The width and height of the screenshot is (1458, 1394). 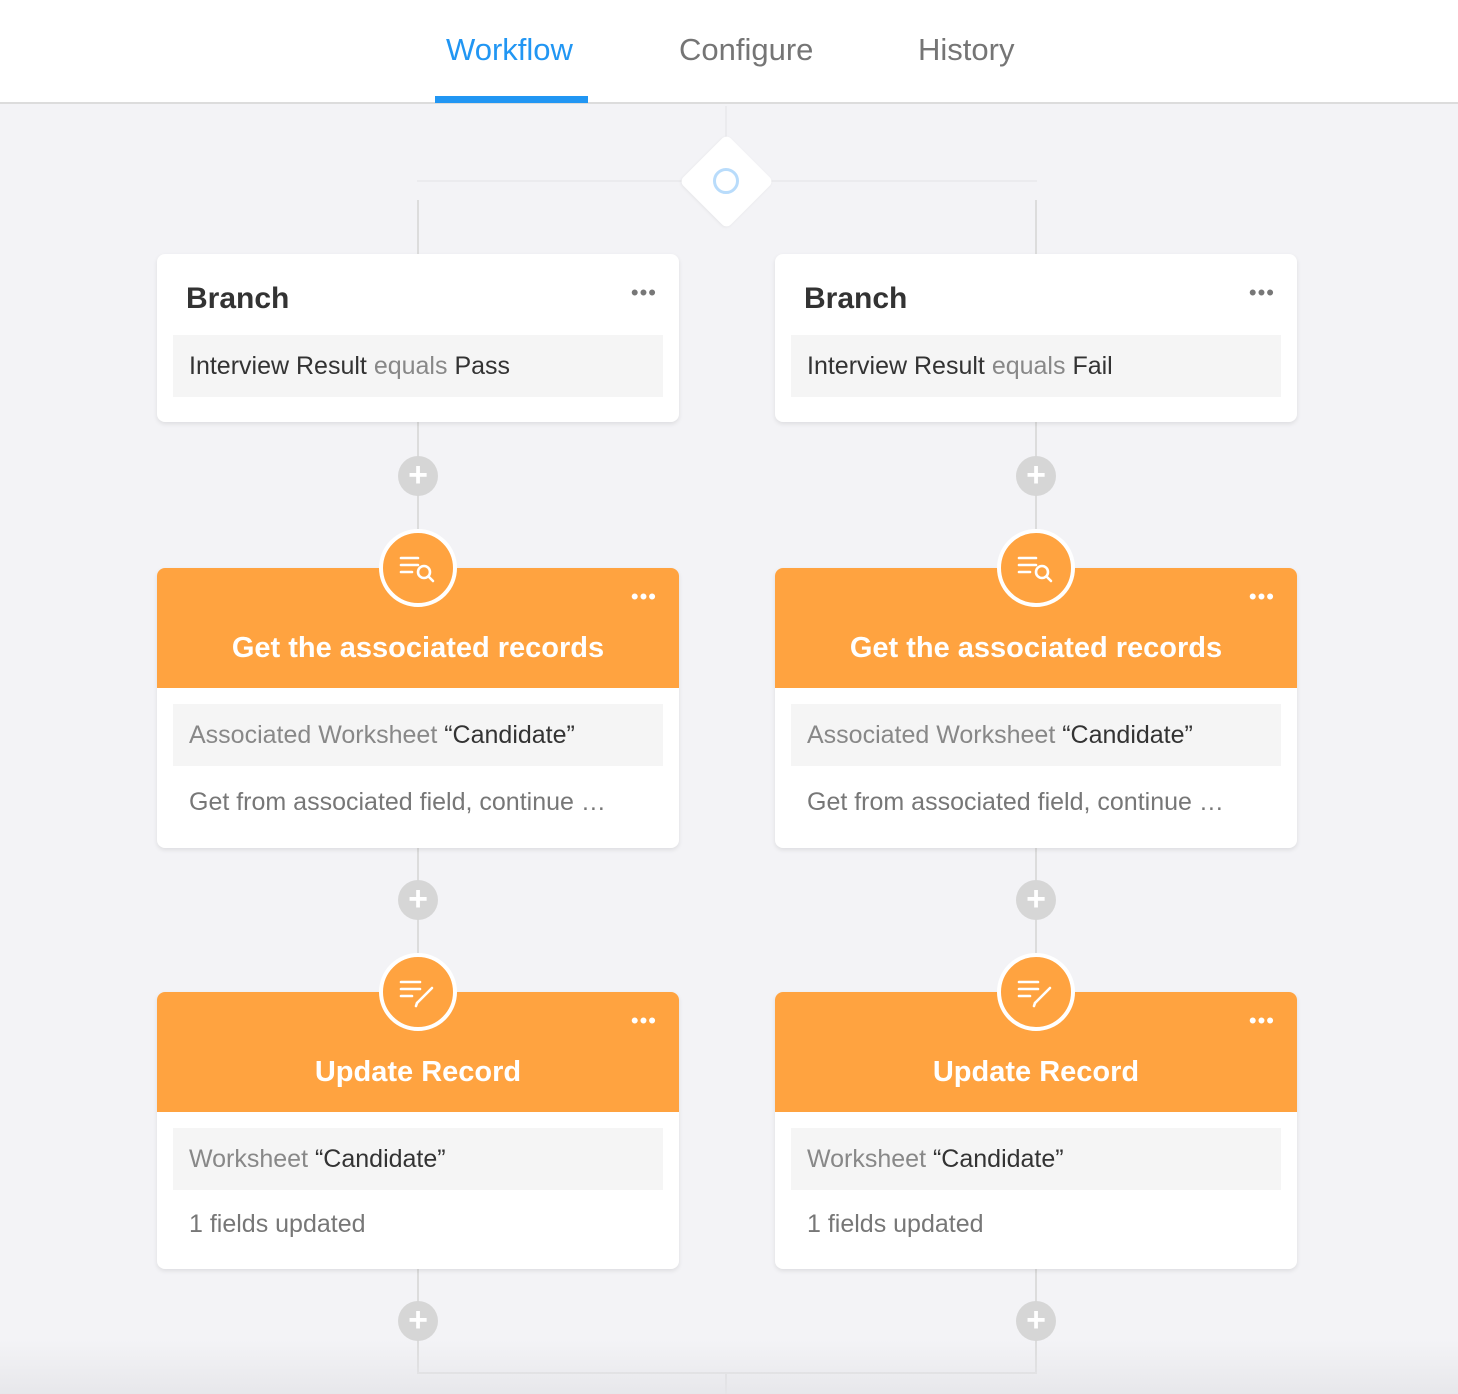 I want to click on branch-condition: Interview Result equals Pass, so click(x=418, y=366).